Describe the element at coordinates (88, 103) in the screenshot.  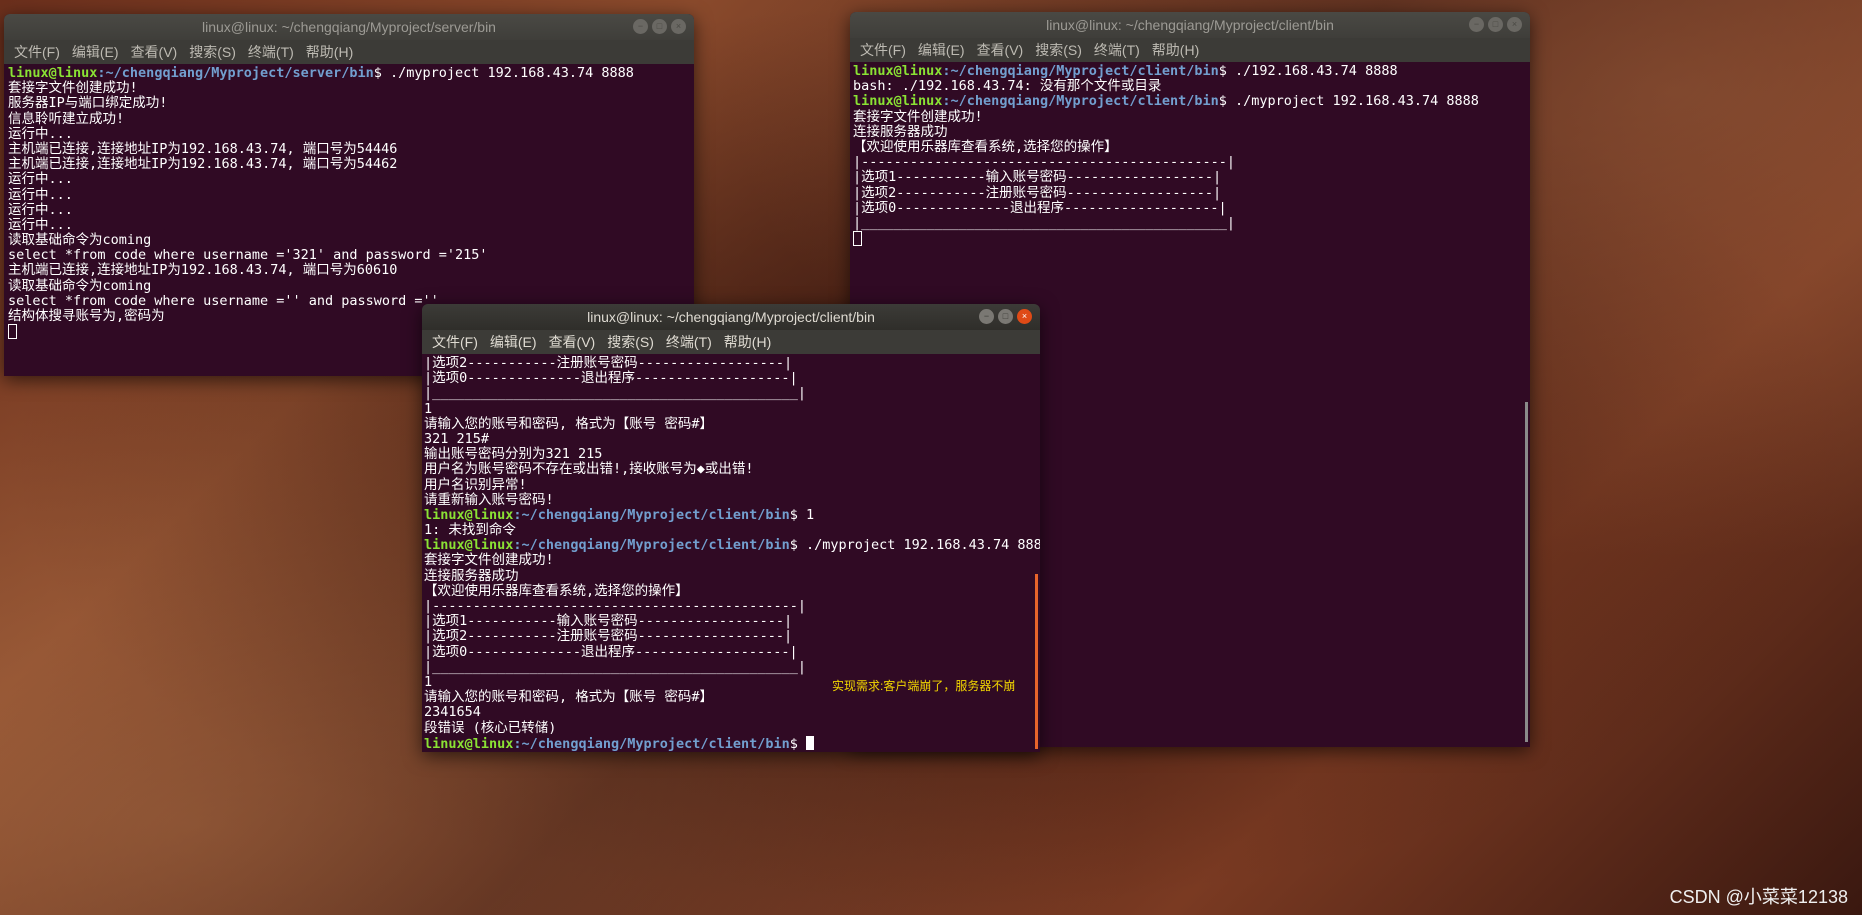
I see `output-line: 服务器IP与端口绑定成功!` at that location.